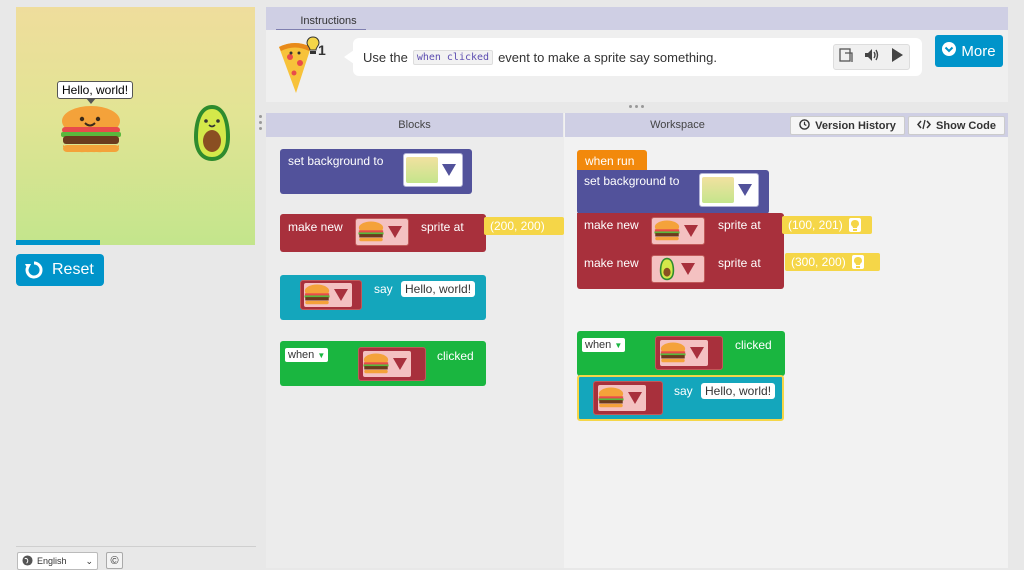  What do you see at coordinates (376, 171) in the screenshot?
I see `toolbox-set-background-block: set background to` at bounding box center [376, 171].